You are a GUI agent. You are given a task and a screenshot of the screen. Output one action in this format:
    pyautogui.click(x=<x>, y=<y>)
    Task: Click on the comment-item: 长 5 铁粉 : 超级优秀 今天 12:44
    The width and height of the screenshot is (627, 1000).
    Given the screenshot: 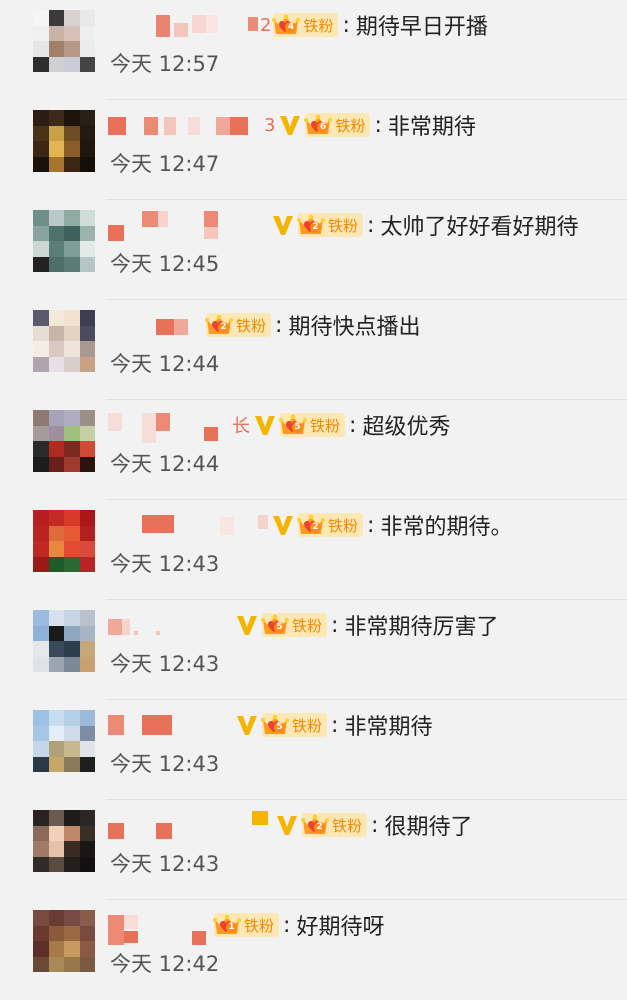 What is the action you would take?
    pyautogui.click(x=313, y=450)
    